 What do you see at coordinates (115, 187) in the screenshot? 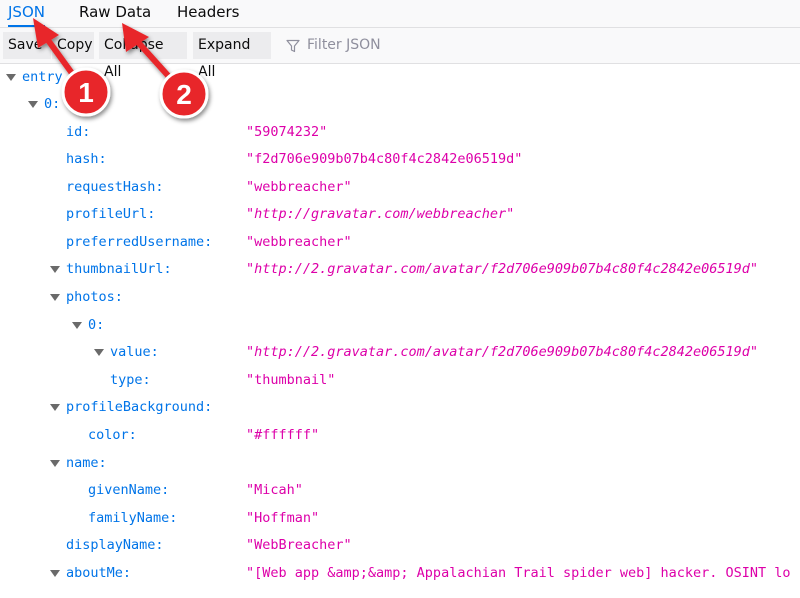
I see `json-key: requestHash:` at bounding box center [115, 187].